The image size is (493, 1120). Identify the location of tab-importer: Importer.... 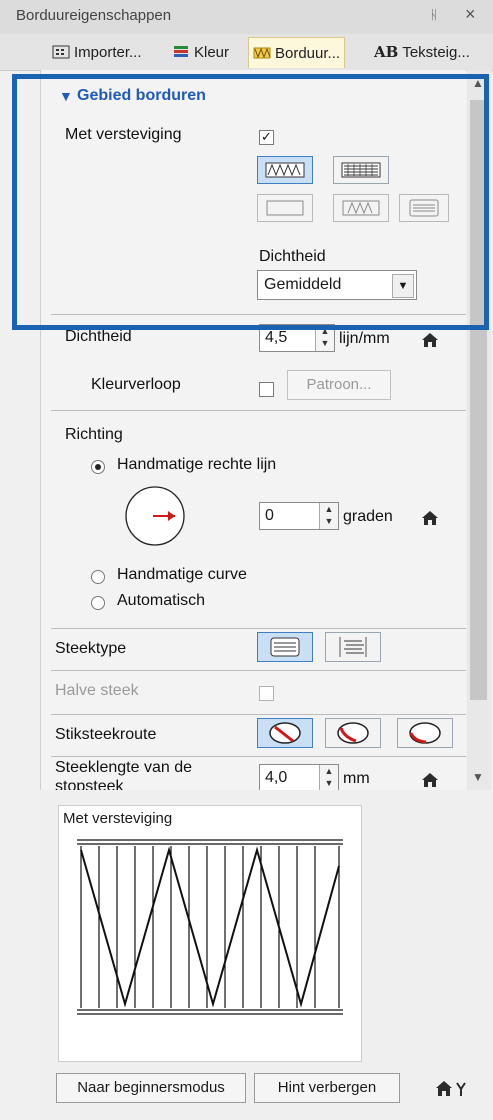
(97, 52).